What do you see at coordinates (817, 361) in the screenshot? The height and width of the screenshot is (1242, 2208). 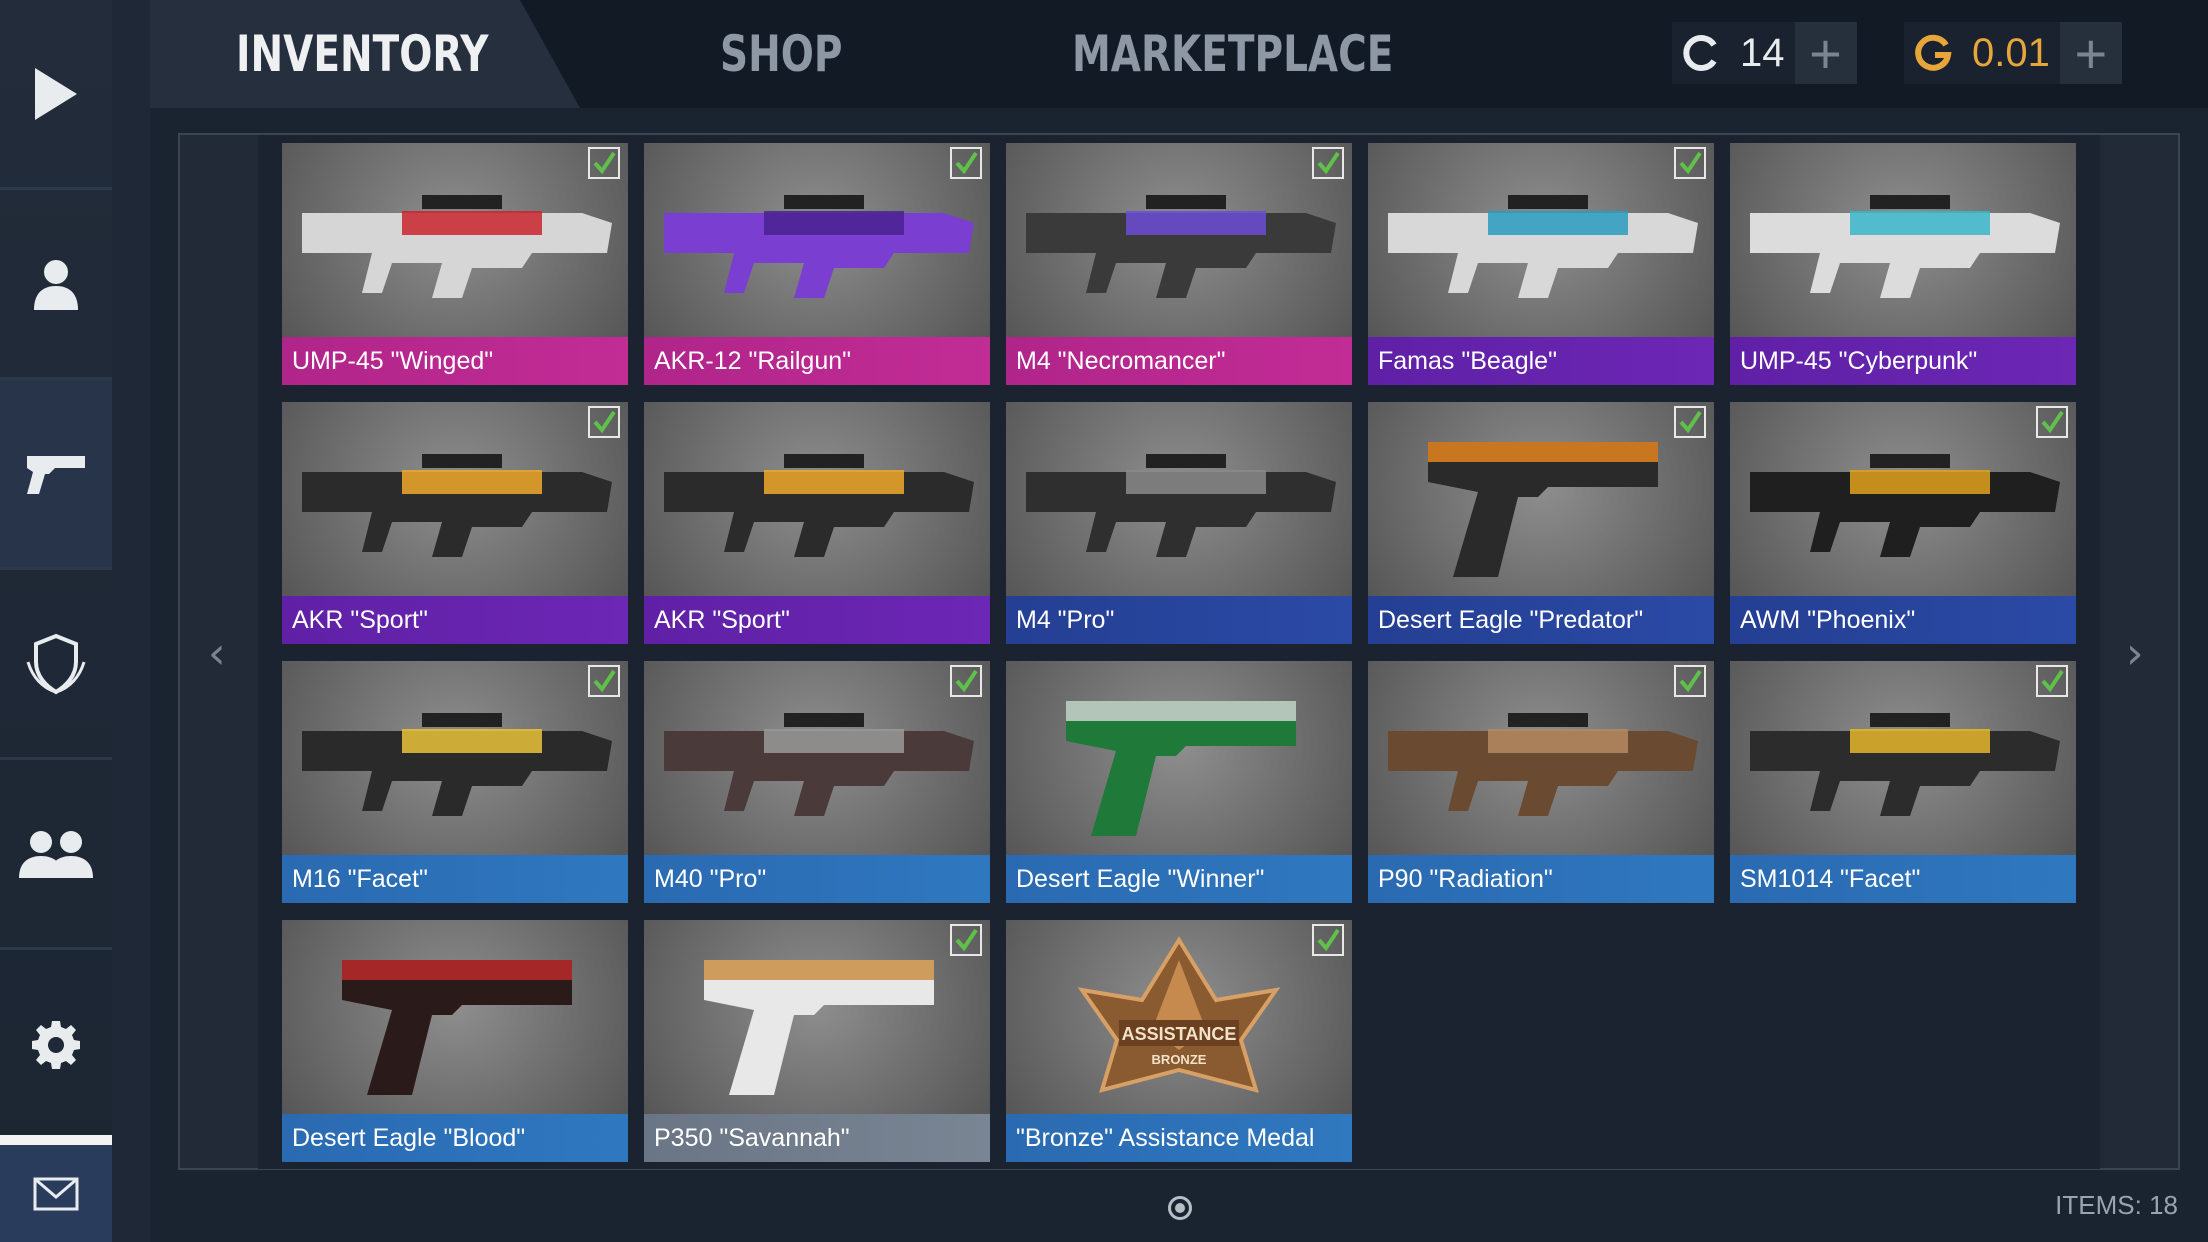 I see `item-name: AKR-12 "Railgun"` at bounding box center [817, 361].